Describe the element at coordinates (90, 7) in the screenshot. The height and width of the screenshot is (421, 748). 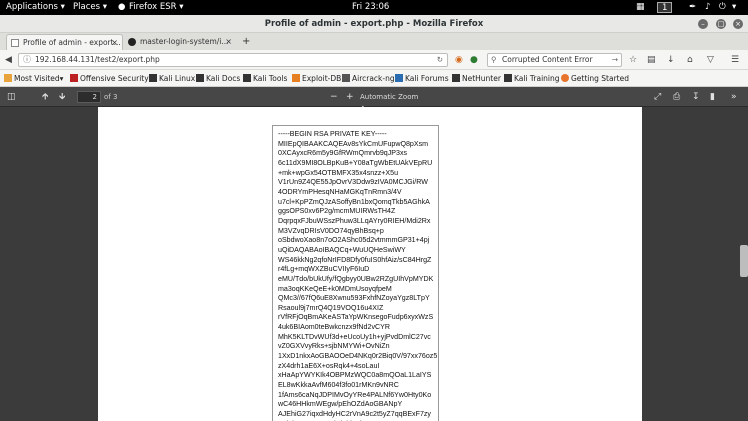
I see `places-menu: Places ▾` at that location.